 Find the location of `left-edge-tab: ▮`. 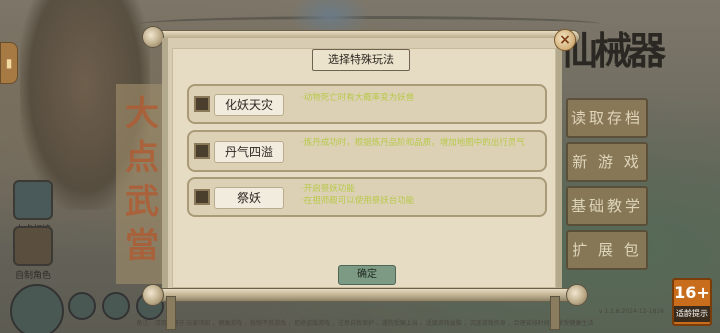

left-edge-tab: ▮ is located at coordinates (9, 63).